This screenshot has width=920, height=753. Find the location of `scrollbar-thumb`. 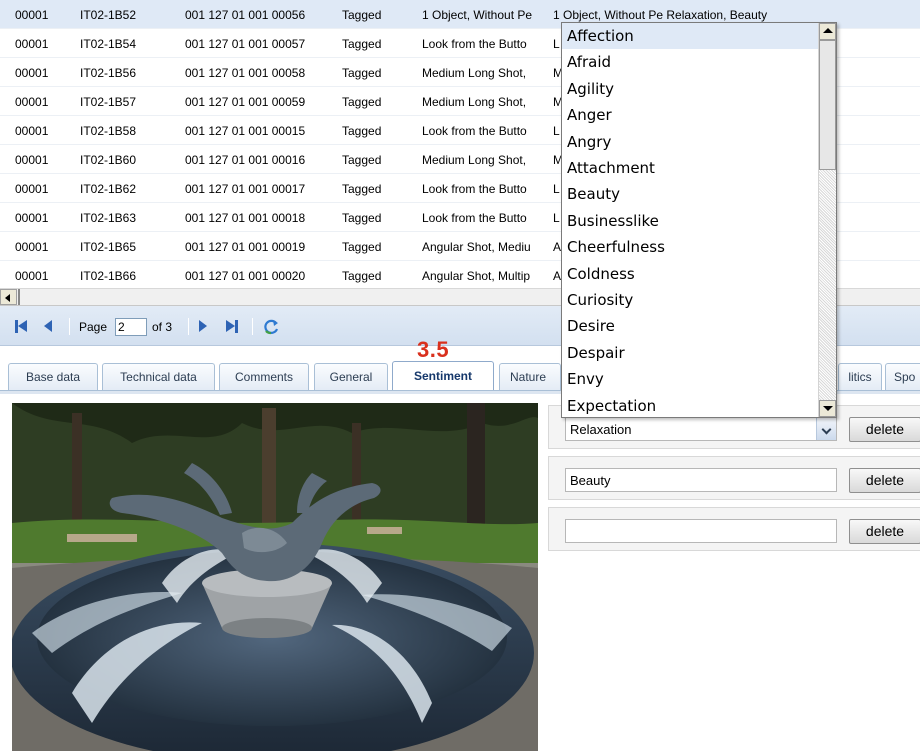

scrollbar-thumb is located at coordinates (19, 297).